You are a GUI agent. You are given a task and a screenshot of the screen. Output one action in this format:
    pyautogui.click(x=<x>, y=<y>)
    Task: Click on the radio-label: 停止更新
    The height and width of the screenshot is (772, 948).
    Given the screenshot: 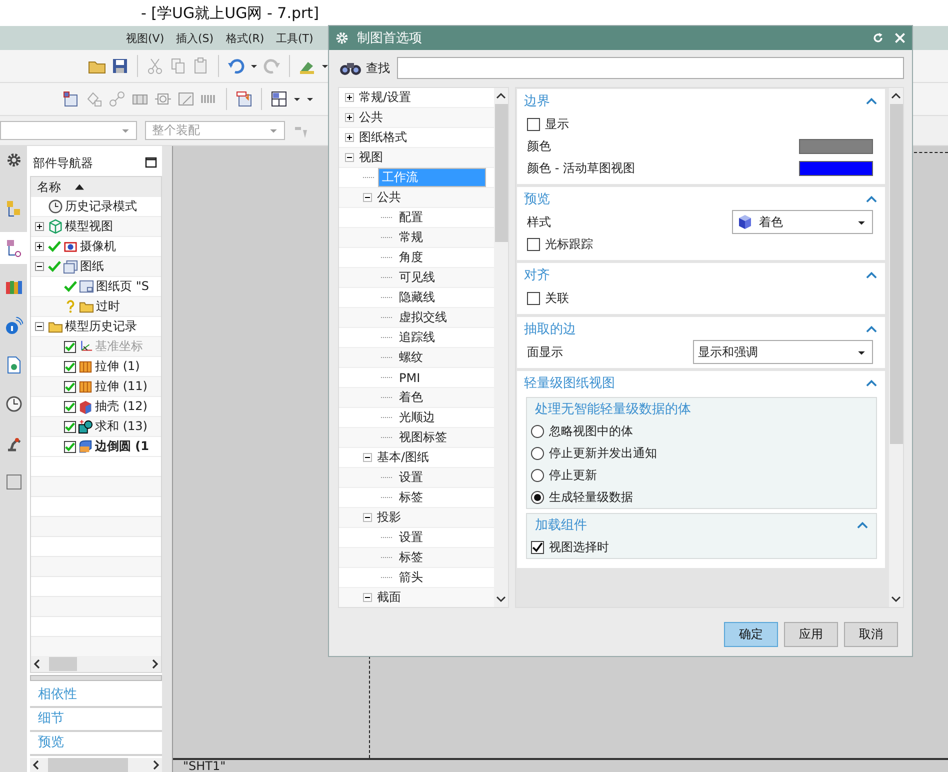 What is the action you would take?
    pyautogui.click(x=573, y=475)
    